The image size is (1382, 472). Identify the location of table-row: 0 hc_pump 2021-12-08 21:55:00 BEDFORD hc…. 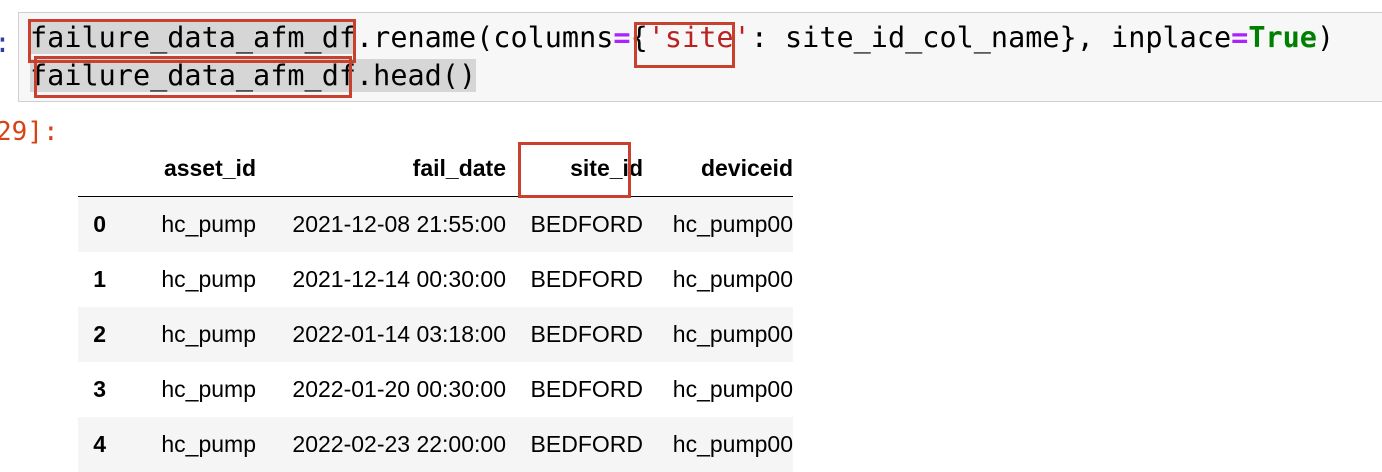
(435, 224).